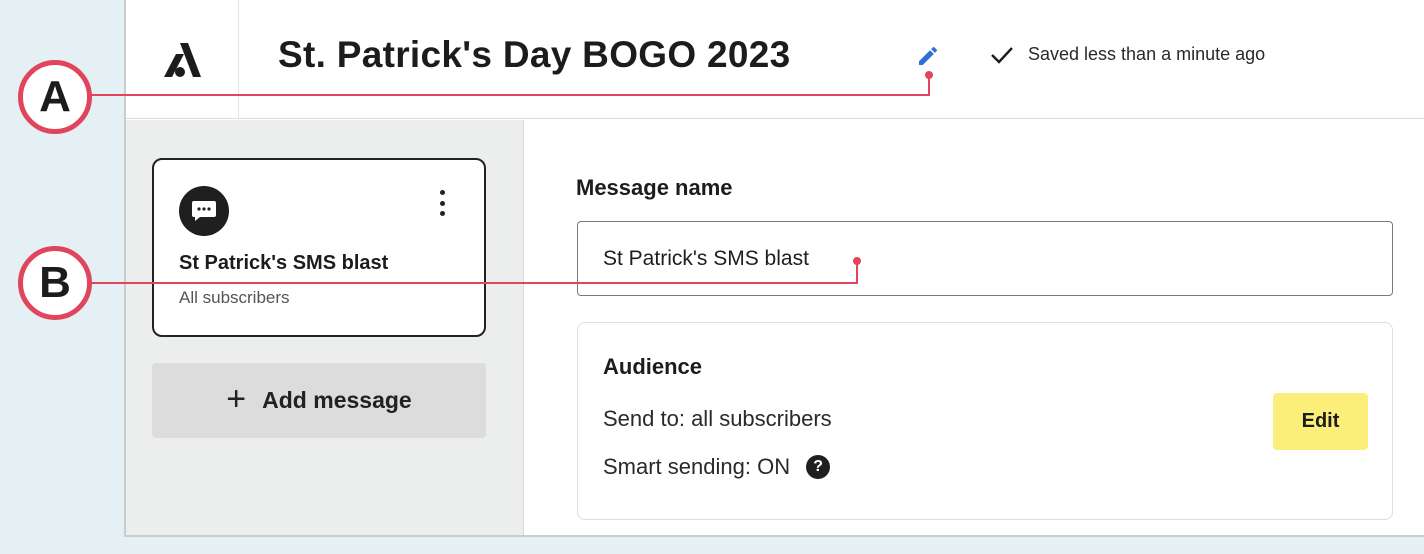 This screenshot has height=554, width=1424. What do you see at coordinates (1002, 55) in the screenshot?
I see `check-icon` at bounding box center [1002, 55].